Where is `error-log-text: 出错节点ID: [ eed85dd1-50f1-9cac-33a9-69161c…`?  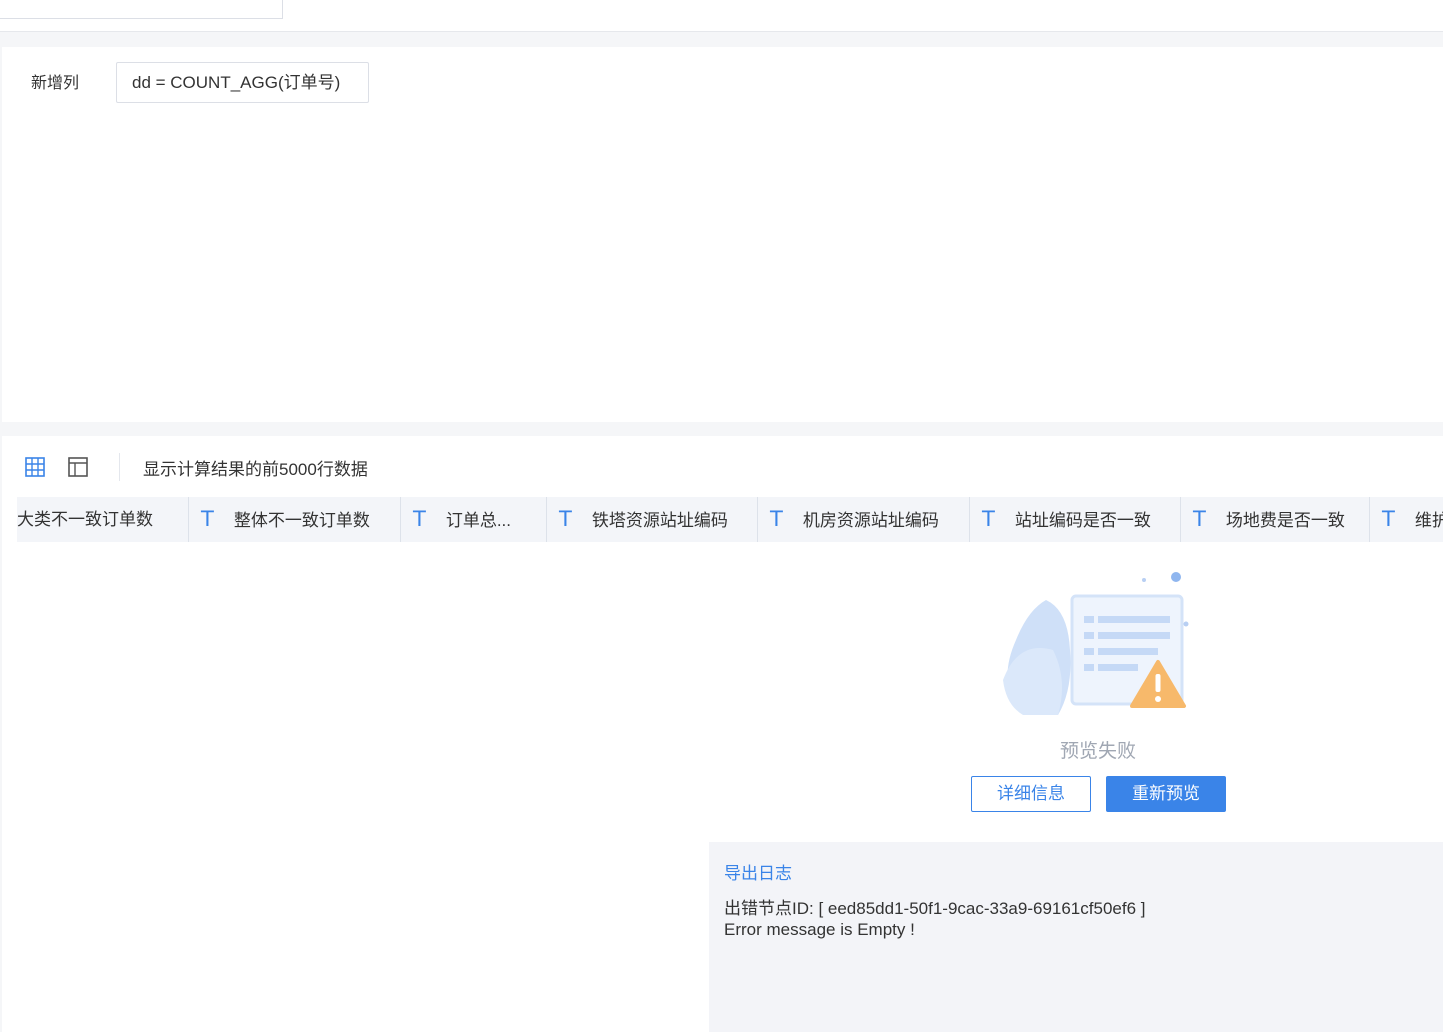
error-log-text: 出错节点ID: [ eed85dd1-50f1-9cac-33a9-69161c… is located at coordinates (934, 919).